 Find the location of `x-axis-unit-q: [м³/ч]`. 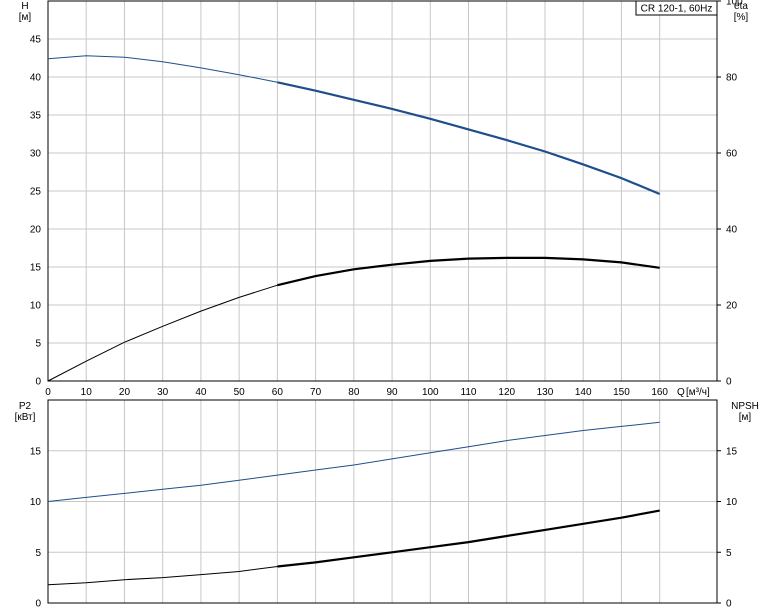

x-axis-unit-q: [м³/ч] is located at coordinates (698, 392).